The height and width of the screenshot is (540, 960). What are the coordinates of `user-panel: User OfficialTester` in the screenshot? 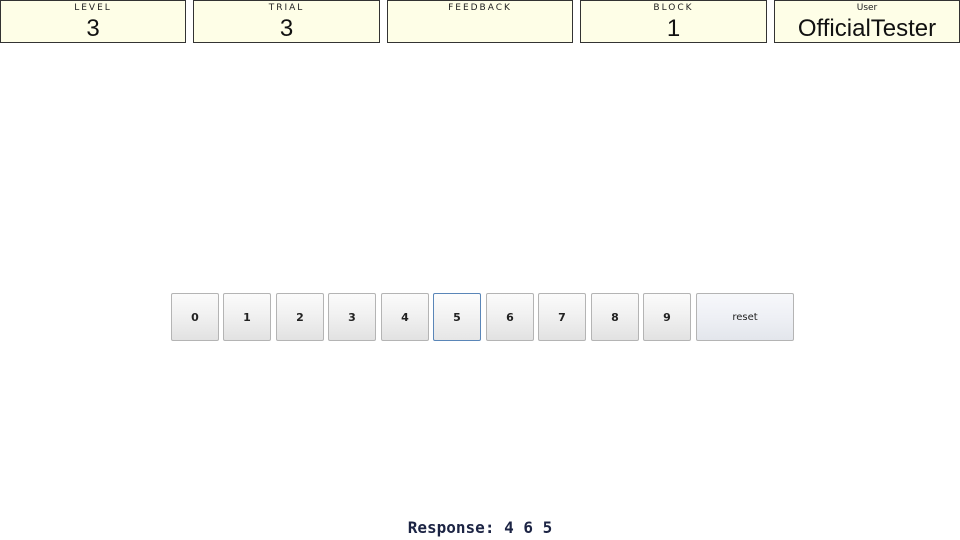 It's located at (867, 21).